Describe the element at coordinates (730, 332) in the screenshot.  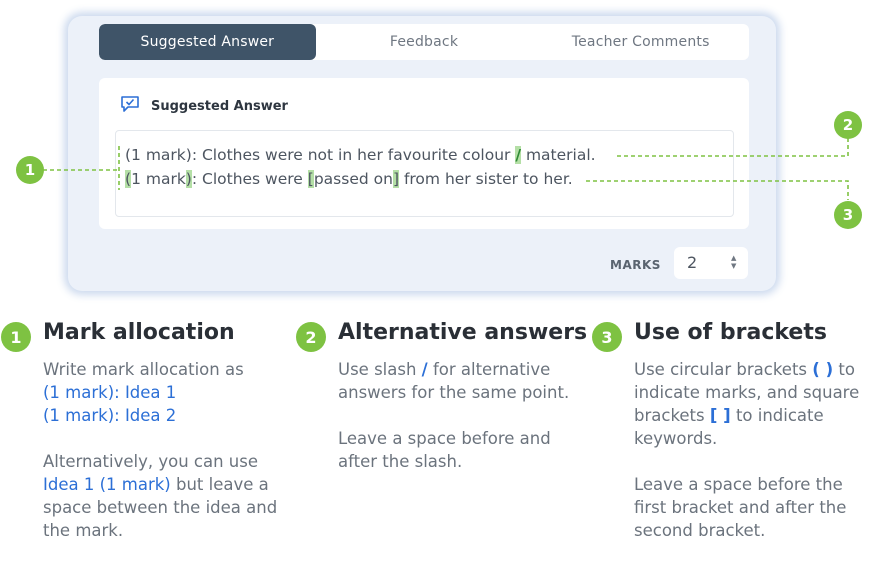
I see `section-title: Use of brackets` at that location.